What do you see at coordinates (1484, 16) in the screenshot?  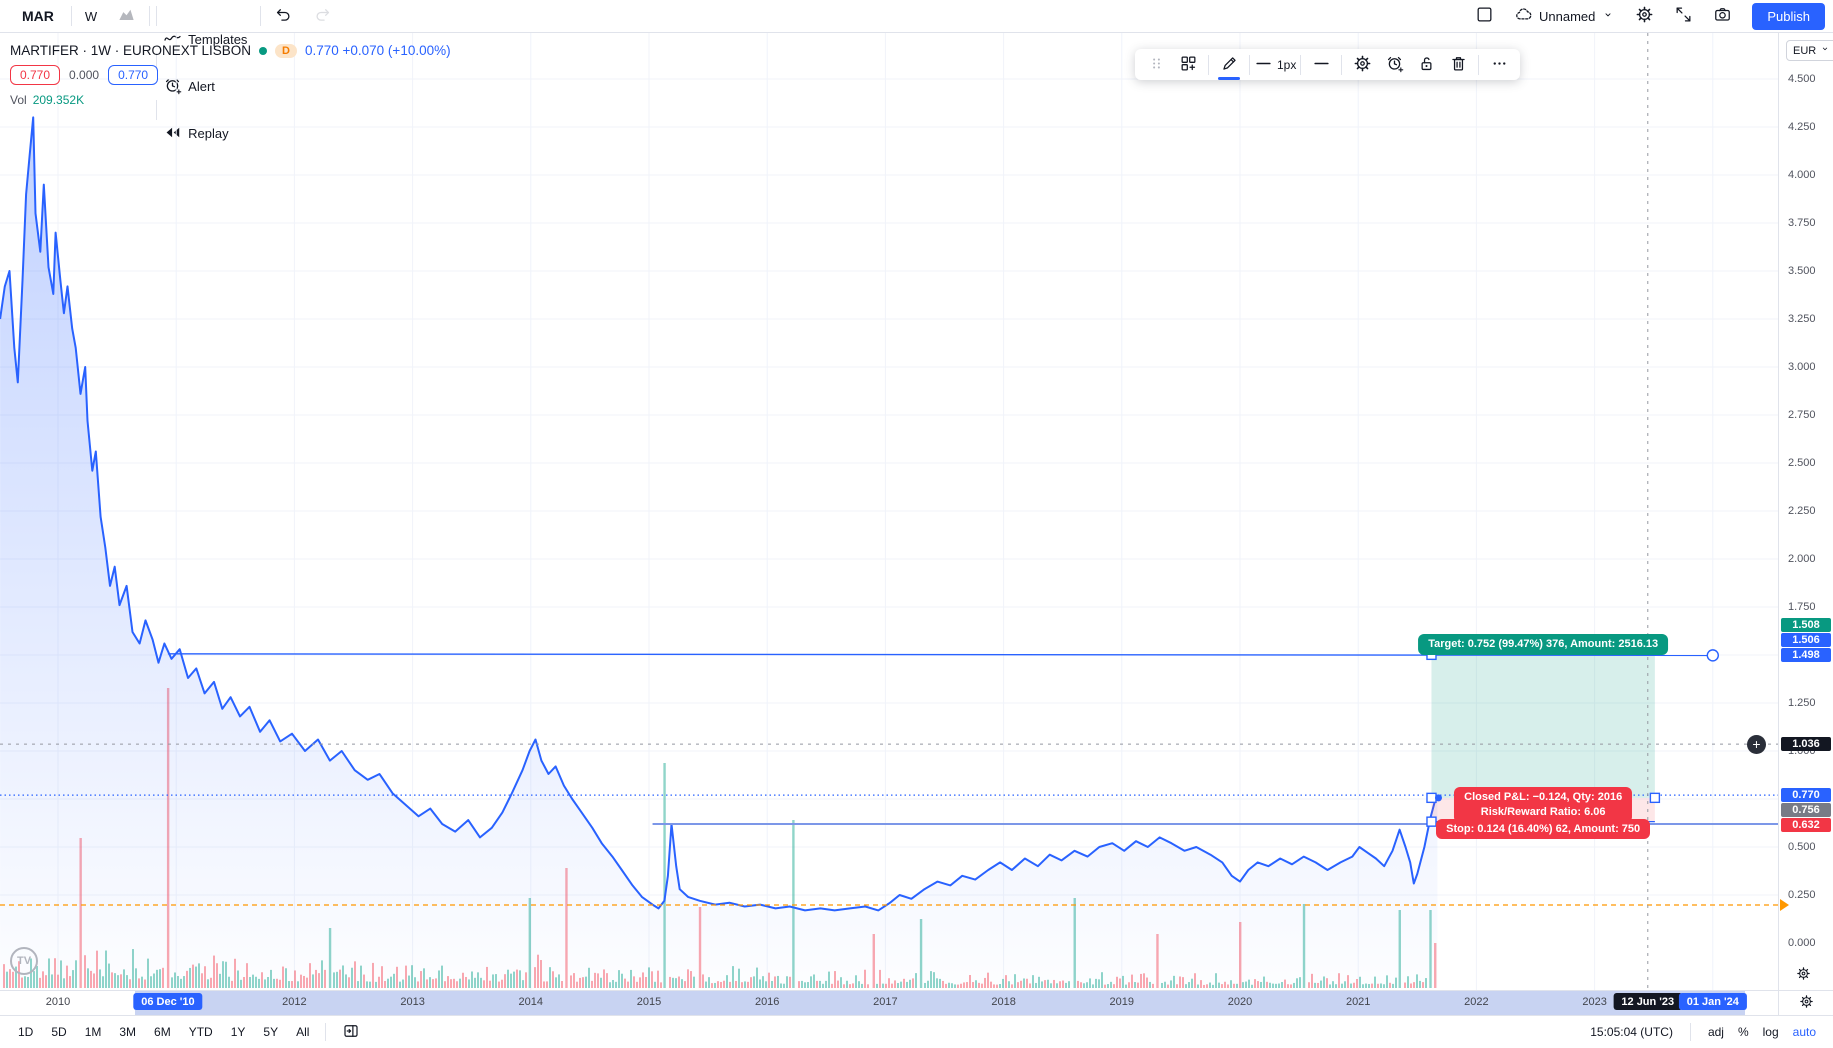 I see `layout-select-button` at bounding box center [1484, 16].